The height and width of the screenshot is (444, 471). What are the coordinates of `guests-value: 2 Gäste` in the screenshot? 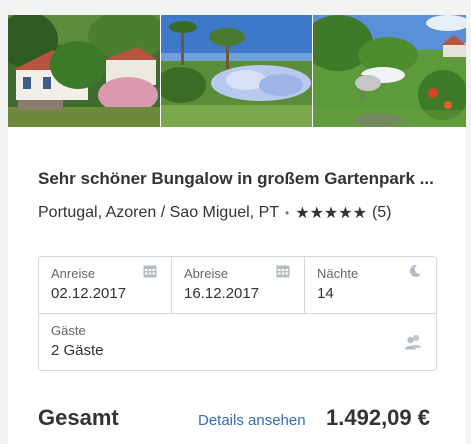 It's located at (77, 350).